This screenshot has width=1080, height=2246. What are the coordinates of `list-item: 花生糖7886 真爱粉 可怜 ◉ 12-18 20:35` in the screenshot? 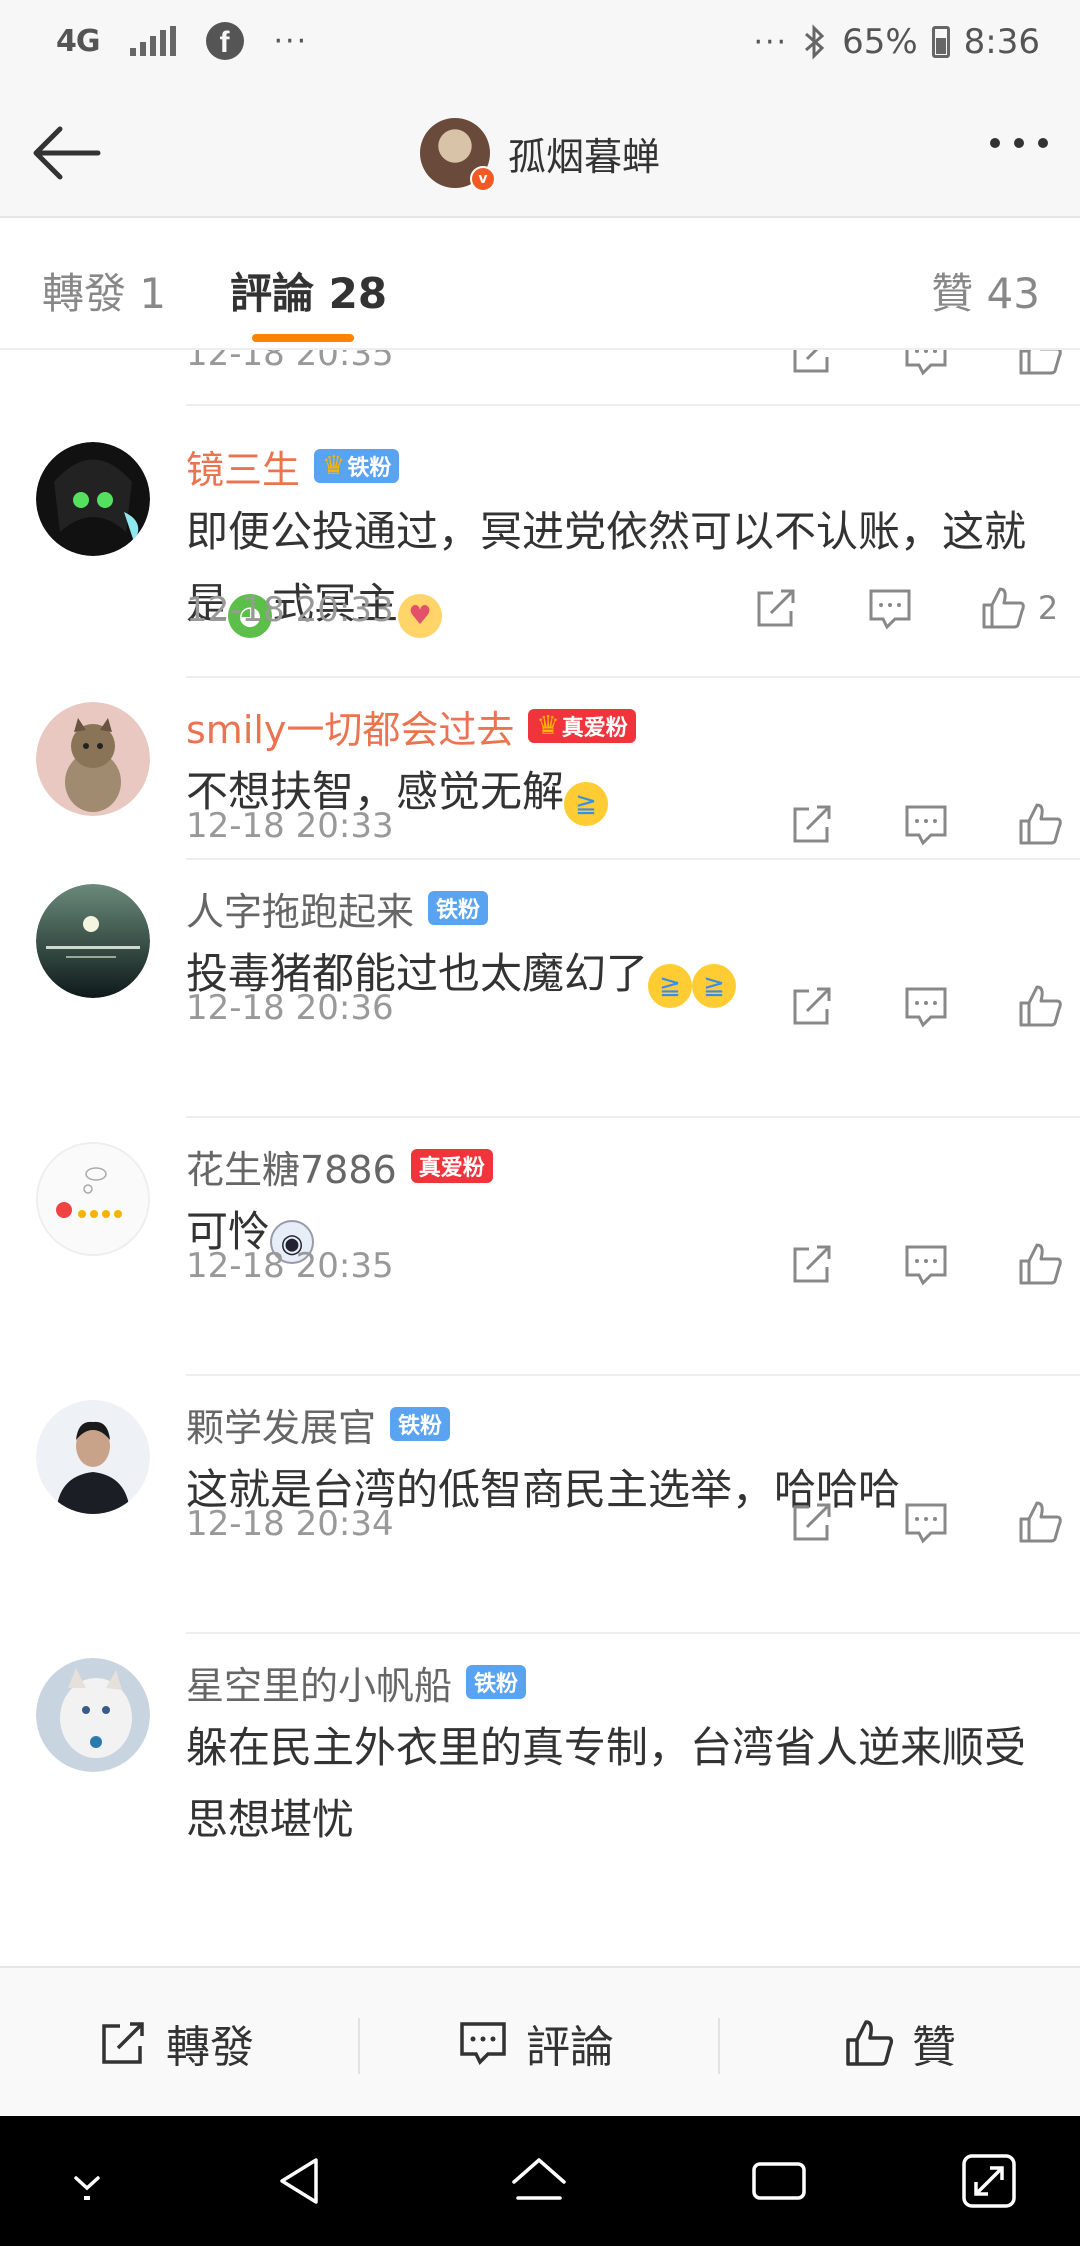 It's located at (540, 1247).